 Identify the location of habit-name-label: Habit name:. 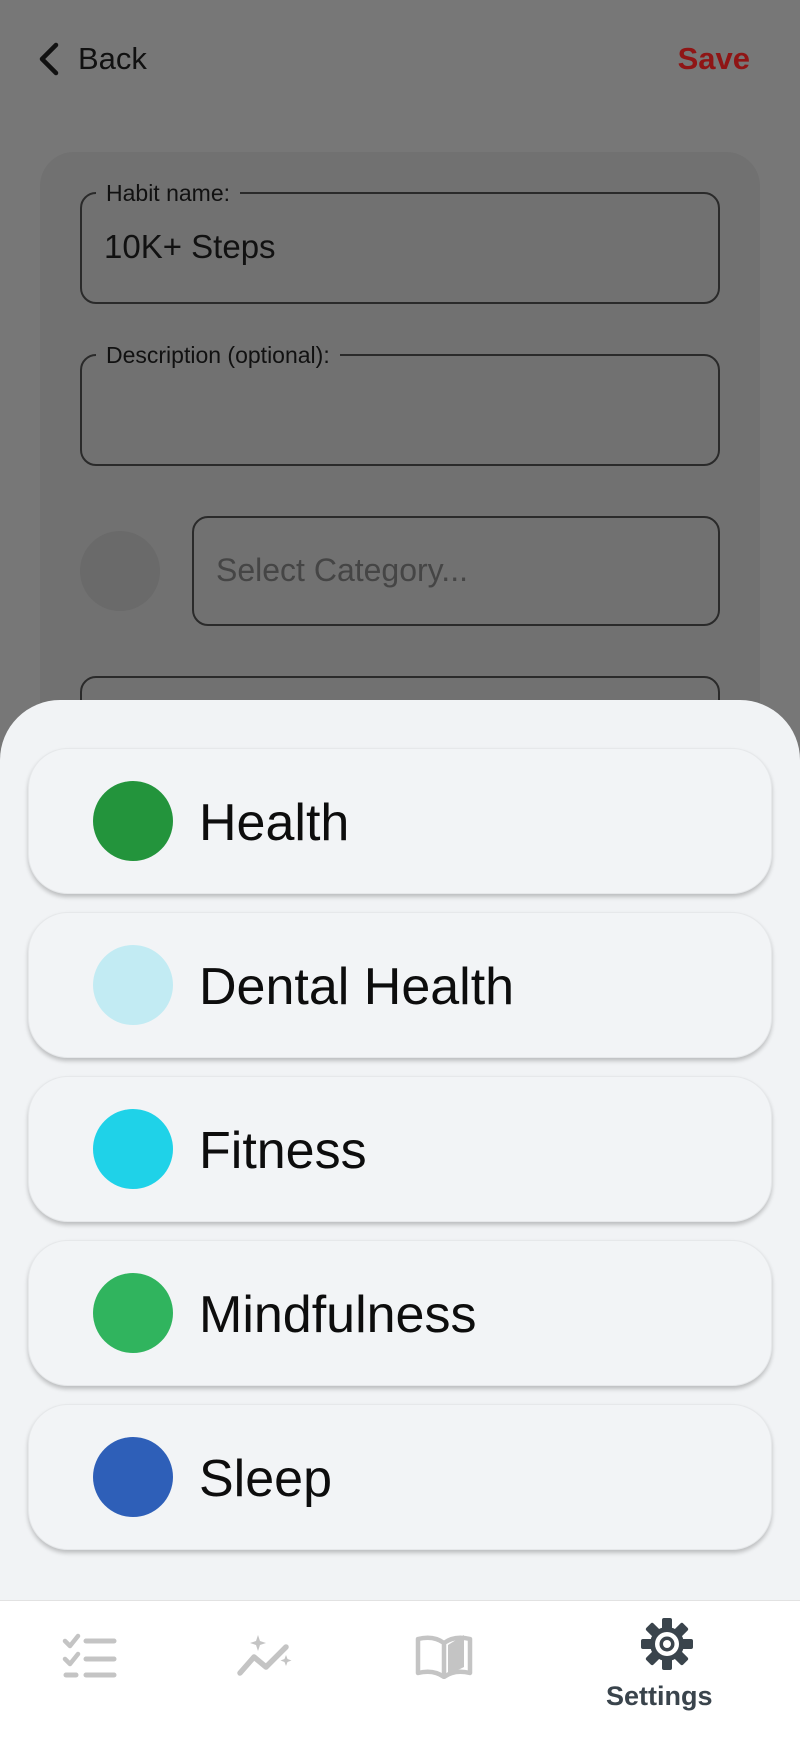
(168, 193).